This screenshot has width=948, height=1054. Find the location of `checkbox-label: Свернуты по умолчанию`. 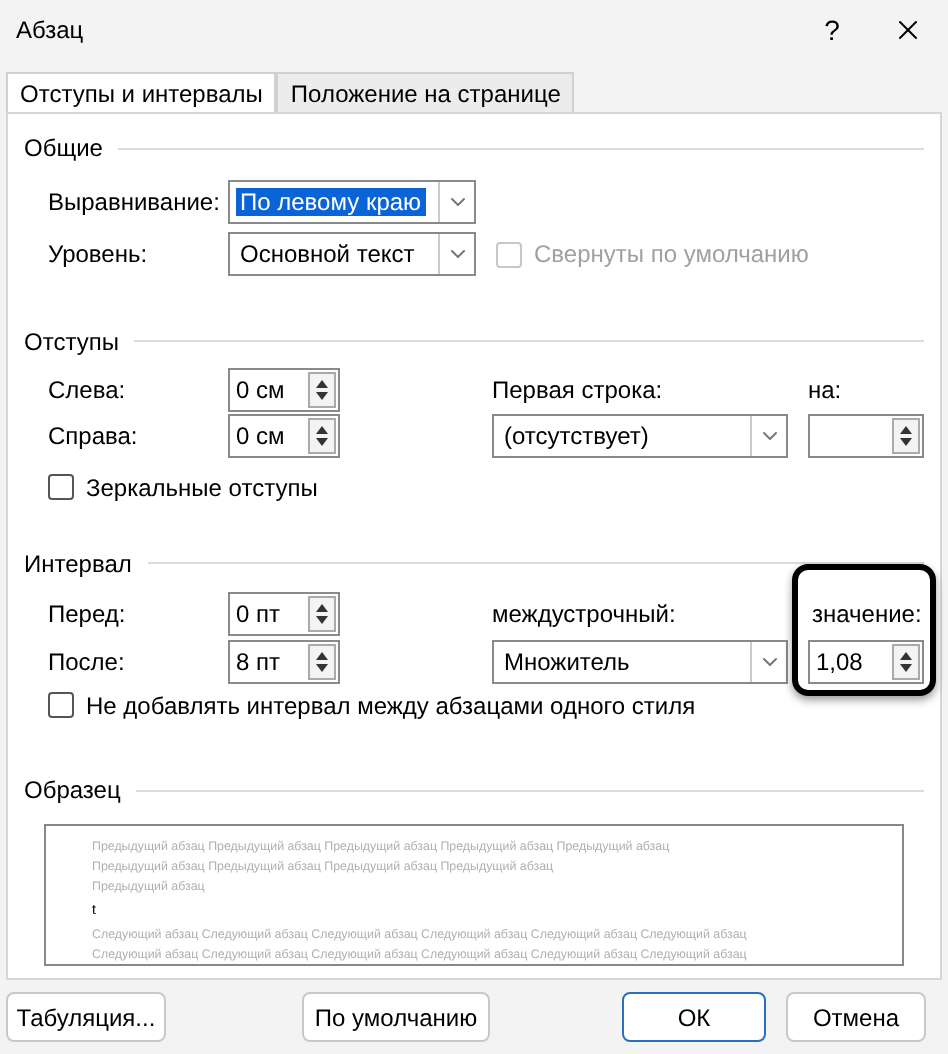

checkbox-label: Свернуты по умолчанию is located at coordinates (671, 255).